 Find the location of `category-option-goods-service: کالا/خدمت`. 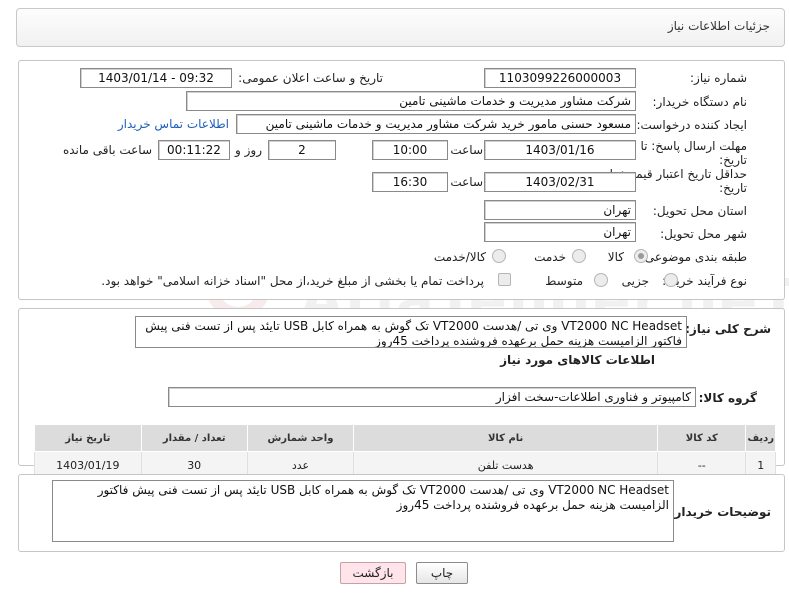

category-option-goods-service: کالا/خدمت is located at coordinates (459, 257).